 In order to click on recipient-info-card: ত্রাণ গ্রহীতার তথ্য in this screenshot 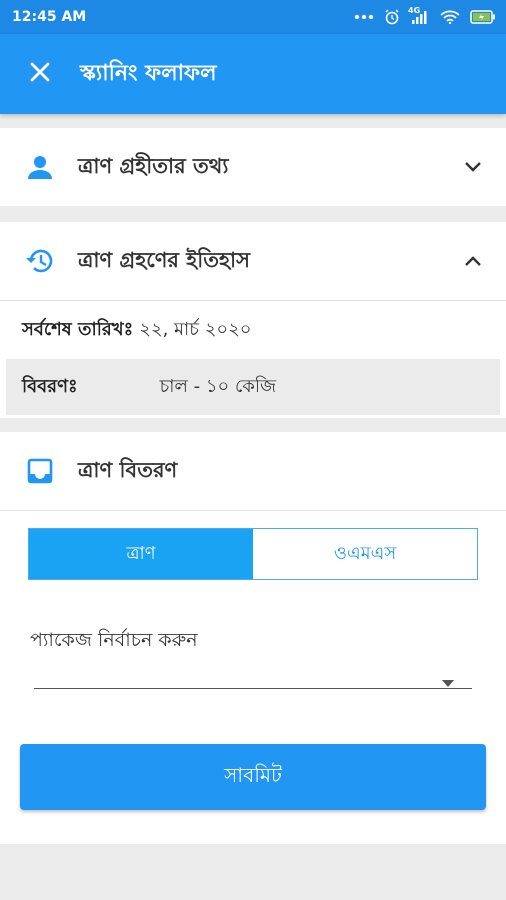, I will do `click(253, 167)`.